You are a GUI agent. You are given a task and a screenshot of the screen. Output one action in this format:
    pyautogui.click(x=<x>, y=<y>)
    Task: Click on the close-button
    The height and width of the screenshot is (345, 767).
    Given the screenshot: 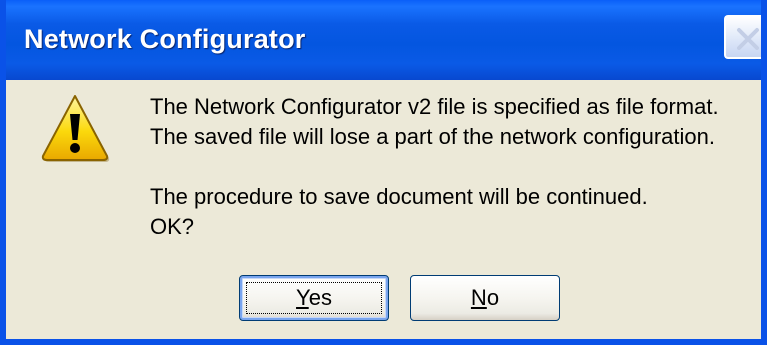 What is the action you would take?
    pyautogui.click(x=742, y=37)
    